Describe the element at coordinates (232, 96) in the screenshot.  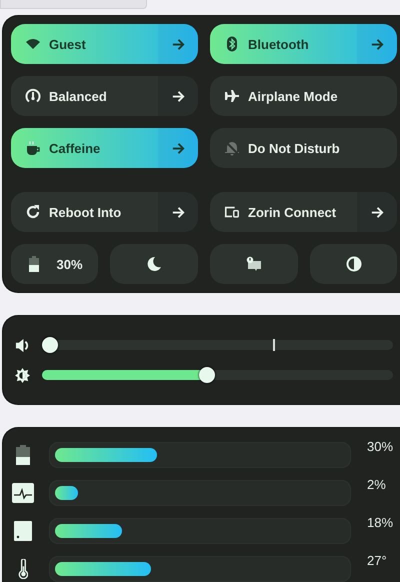
I see `airplane-icon` at that location.